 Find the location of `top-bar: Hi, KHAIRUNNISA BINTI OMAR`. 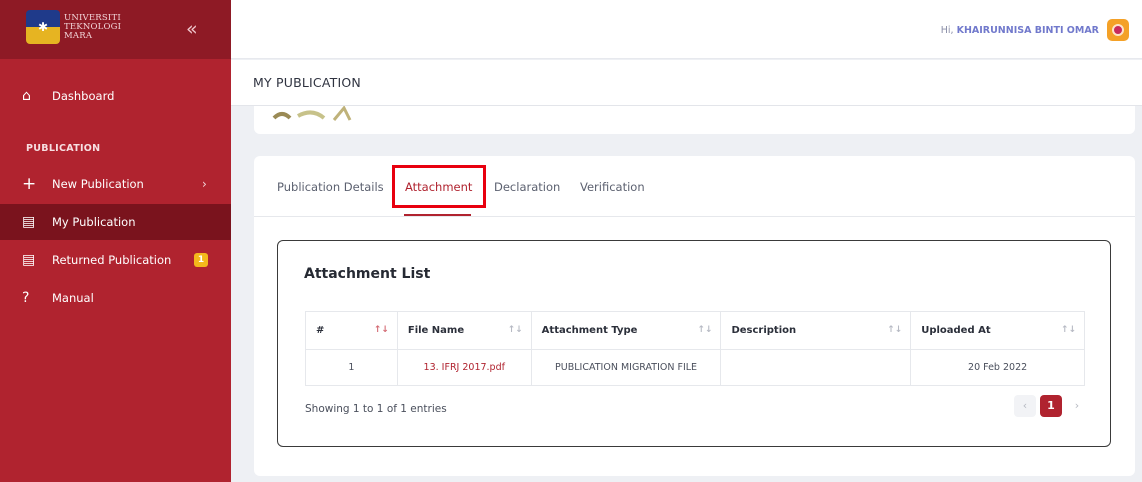

top-bar: Hi, KHAIRUNNISA BINTI OMAR is located at coordinates (686, 29).